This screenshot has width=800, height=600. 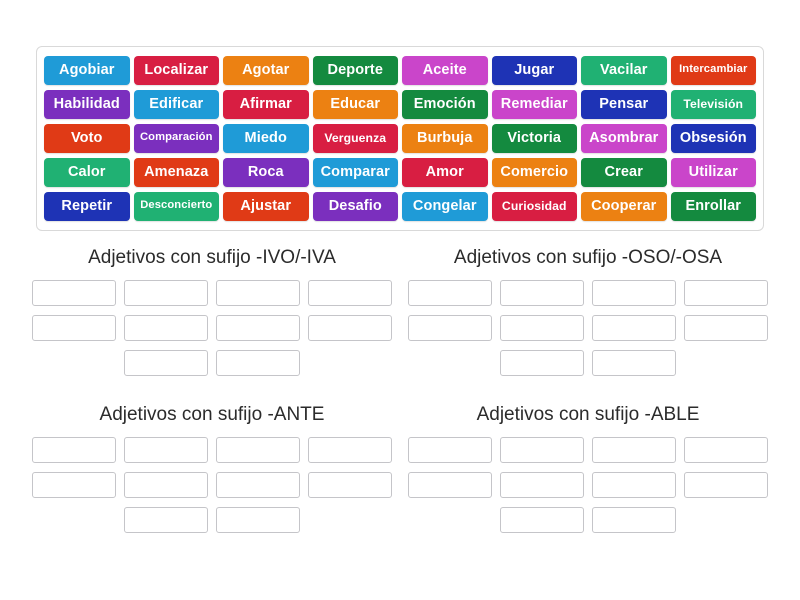 I want to click on category-group-1: Adjetivos con sufijo -OSO/-OSA, so click(x=588, y=316).